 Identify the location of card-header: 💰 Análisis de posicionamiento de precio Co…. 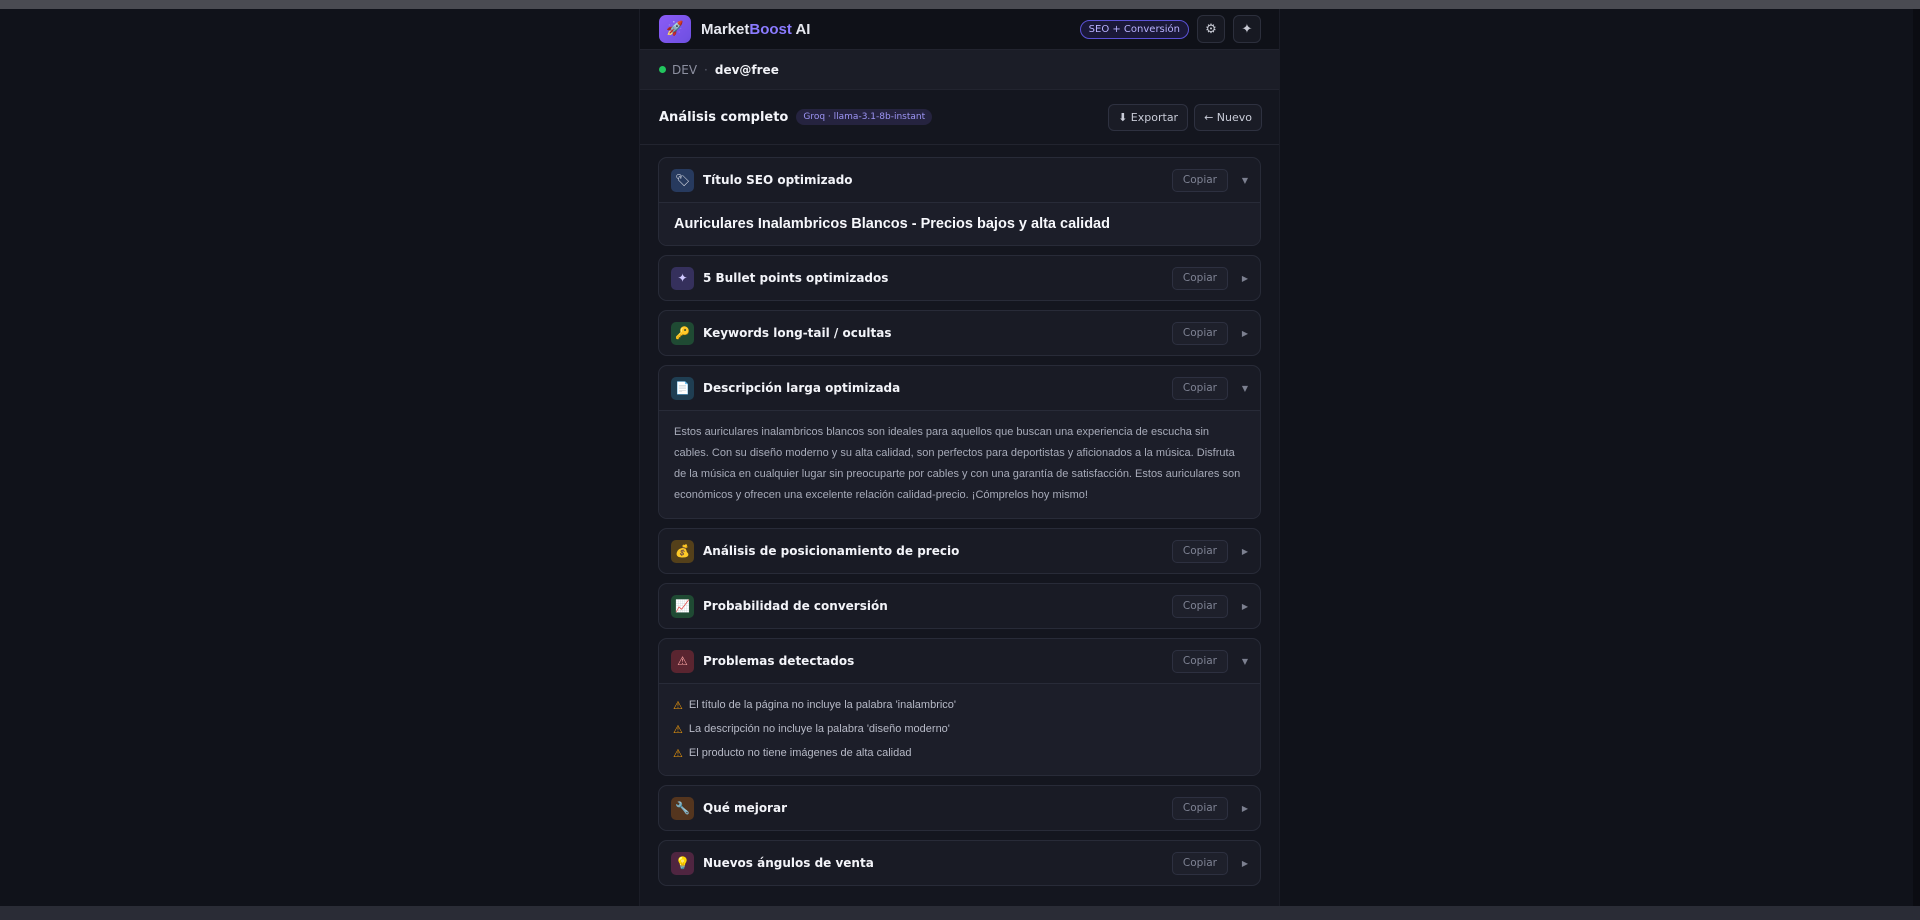
(959, 551).